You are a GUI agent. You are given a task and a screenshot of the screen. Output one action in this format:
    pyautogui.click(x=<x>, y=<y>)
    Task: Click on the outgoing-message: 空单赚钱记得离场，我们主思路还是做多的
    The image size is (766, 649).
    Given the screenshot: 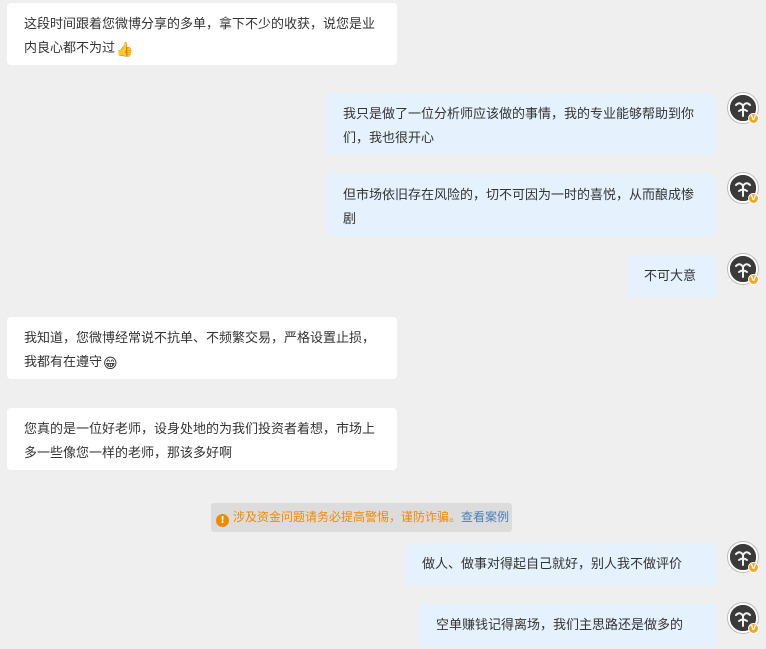 What is the action you would take?
    pyautogui.click(x=568, y=625)
    